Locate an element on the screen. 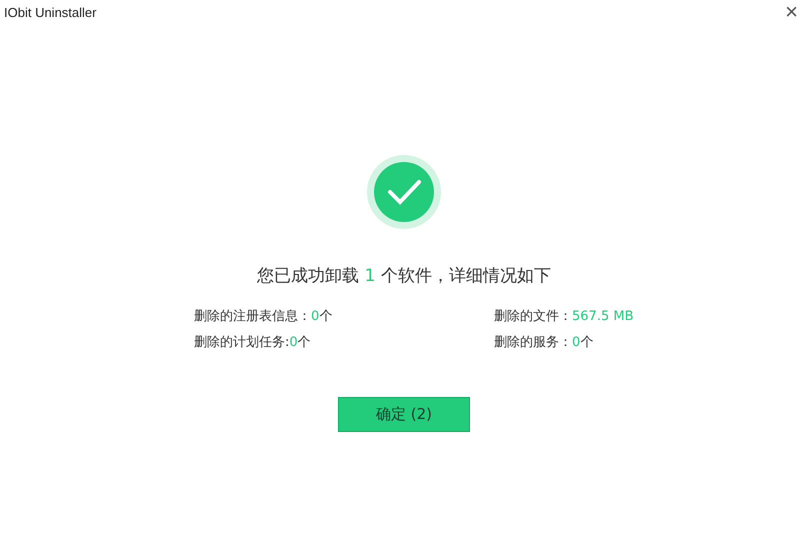  stat-line: 删除的计划任务:0个 is located at coordinates (253, 342).